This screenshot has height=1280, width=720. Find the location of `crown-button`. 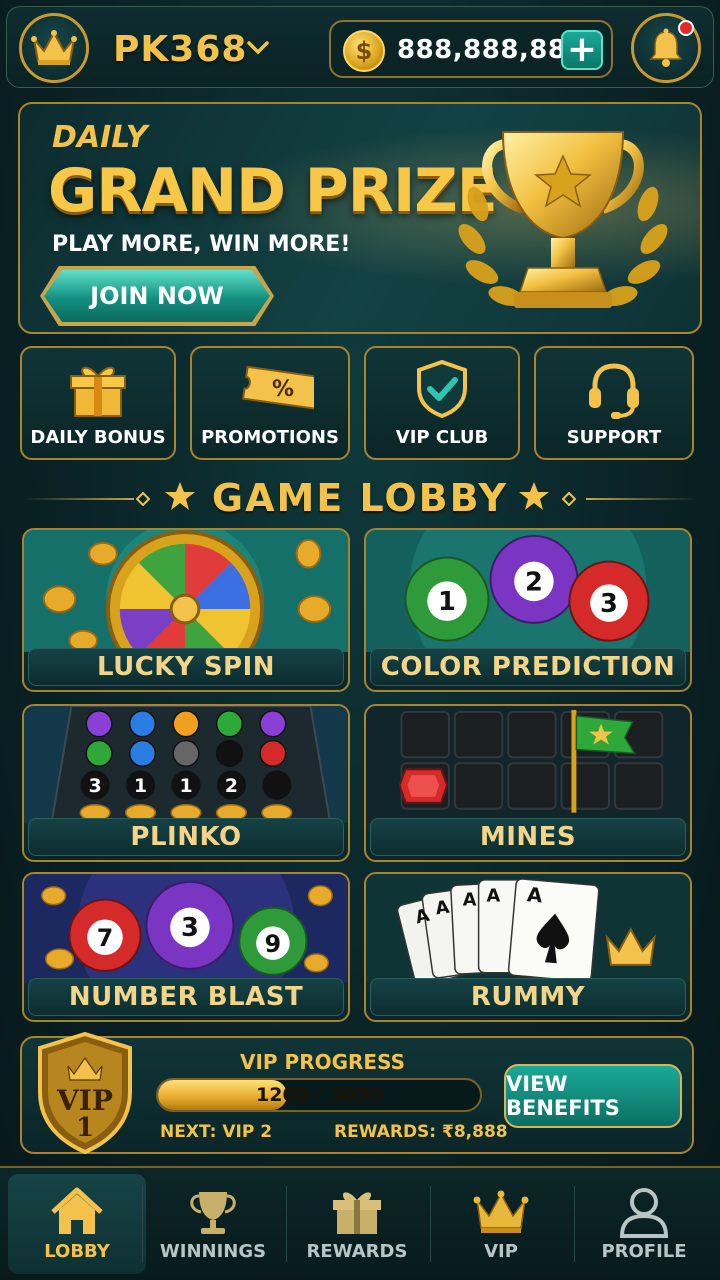

crown-button is located at coordinates (54, 48).